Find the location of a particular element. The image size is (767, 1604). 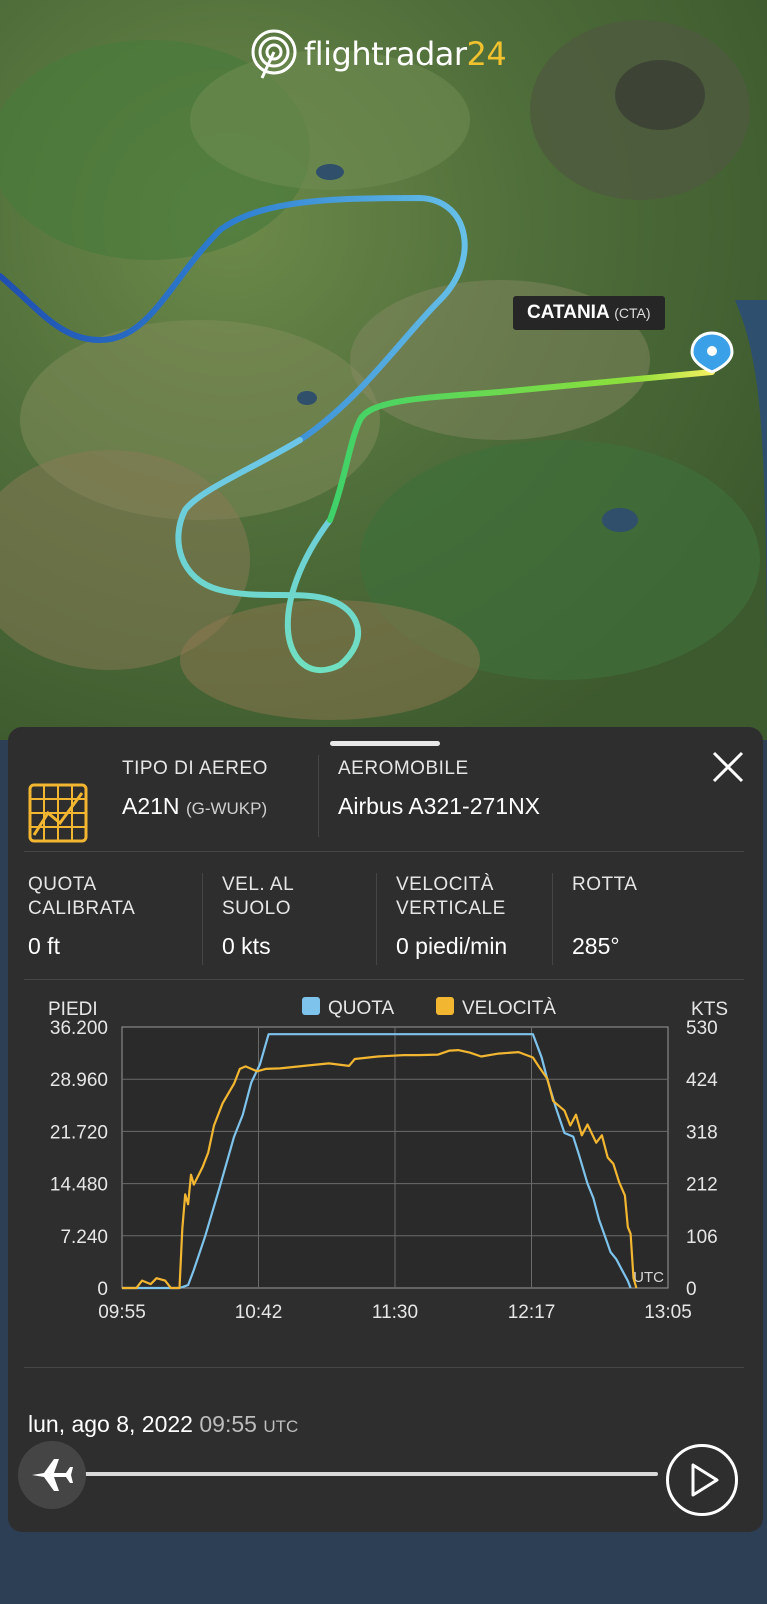

legend-label: QUOTA is located at coordinates (361, 1008).